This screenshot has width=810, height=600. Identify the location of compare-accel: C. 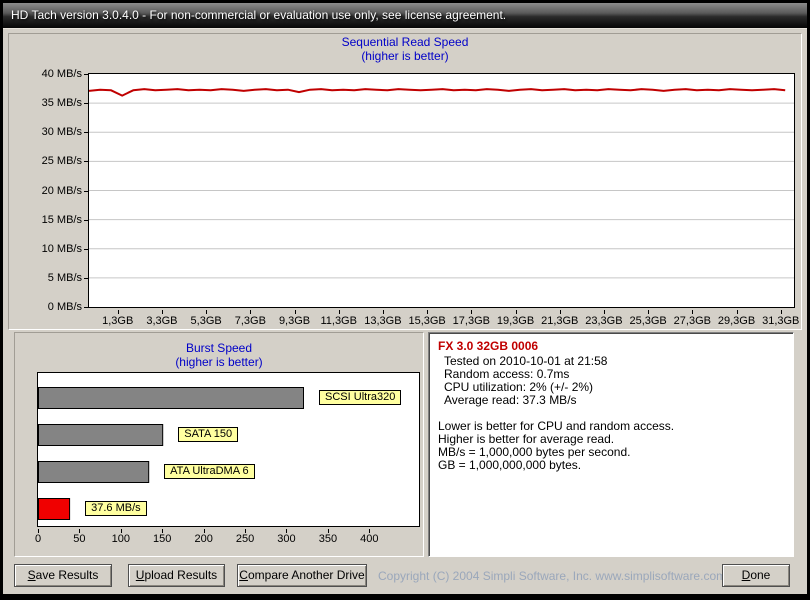
(243, 575).